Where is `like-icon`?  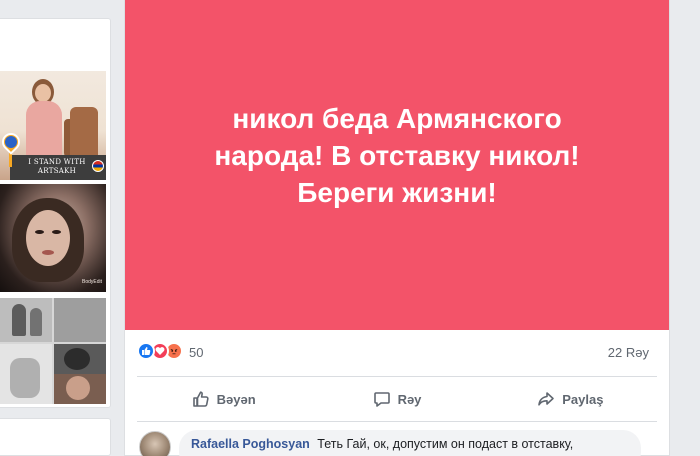 like-icon is located at coordinates (146, 351).